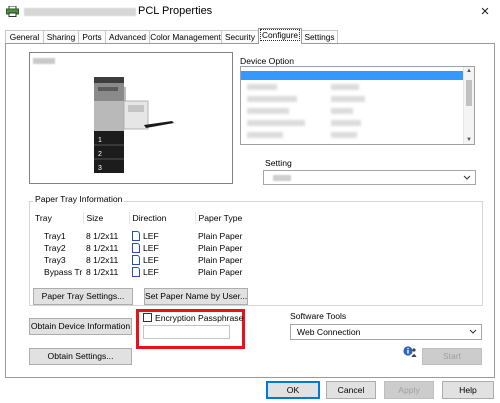 Image resolution: width=500 pixels, height=403 pixels. I want to click on cancel-button: Cancel, so click(351, 390).